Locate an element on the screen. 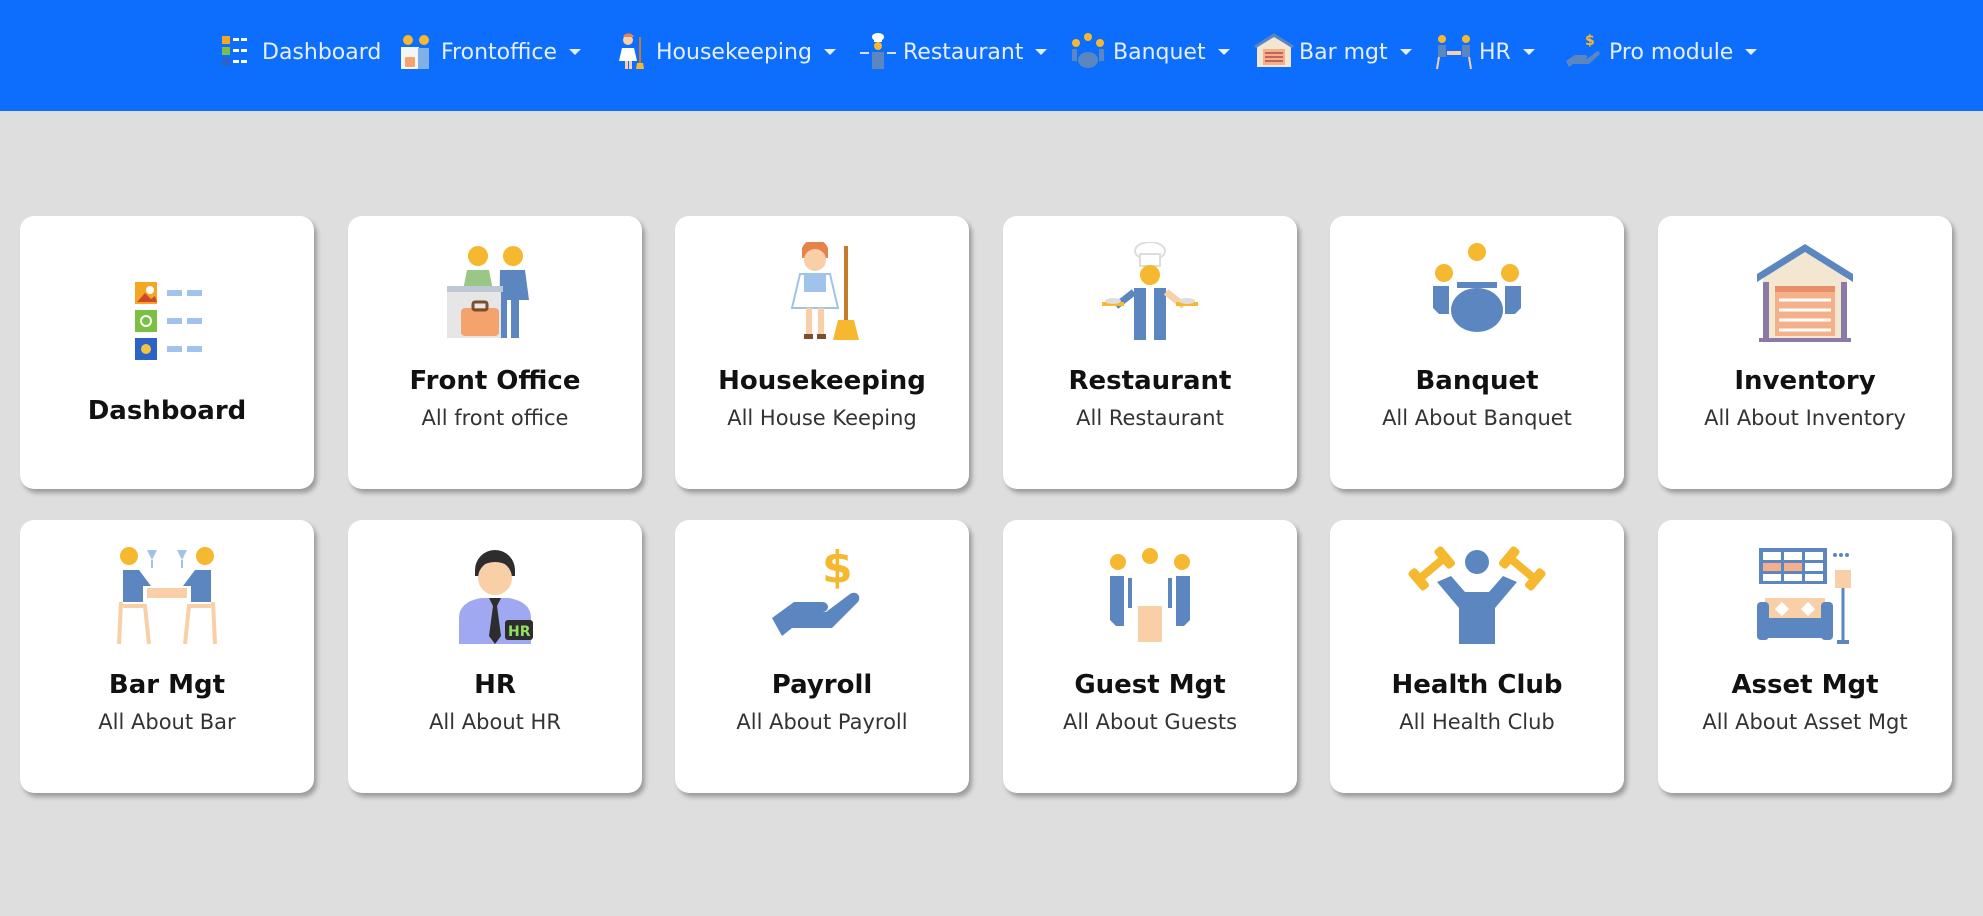  hr-icon is located at coordinates (1454, 52).